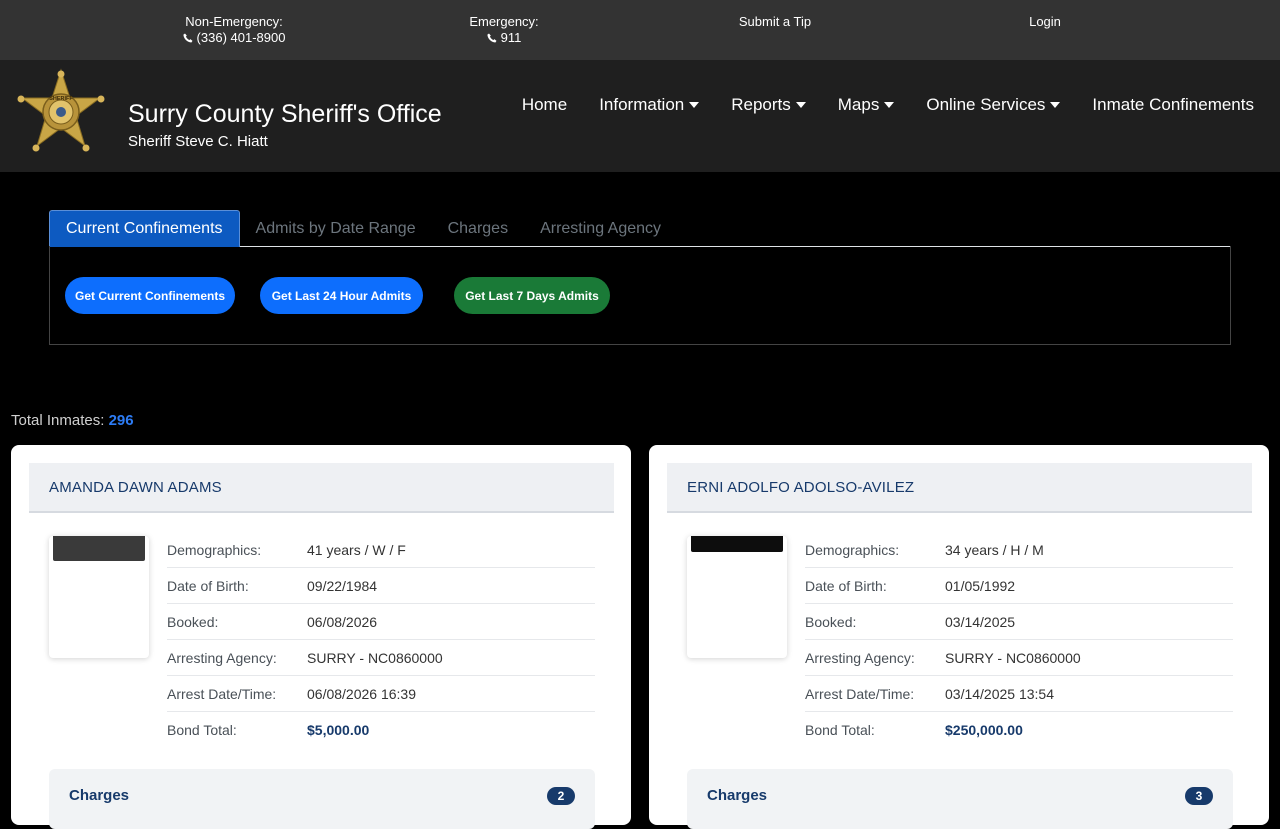 The image size is (1280, 829). What do you see at coordinates (342, 585) in the screenshot?
I see `dob-value: 09/22/1984` at bounding box center [342, 585].